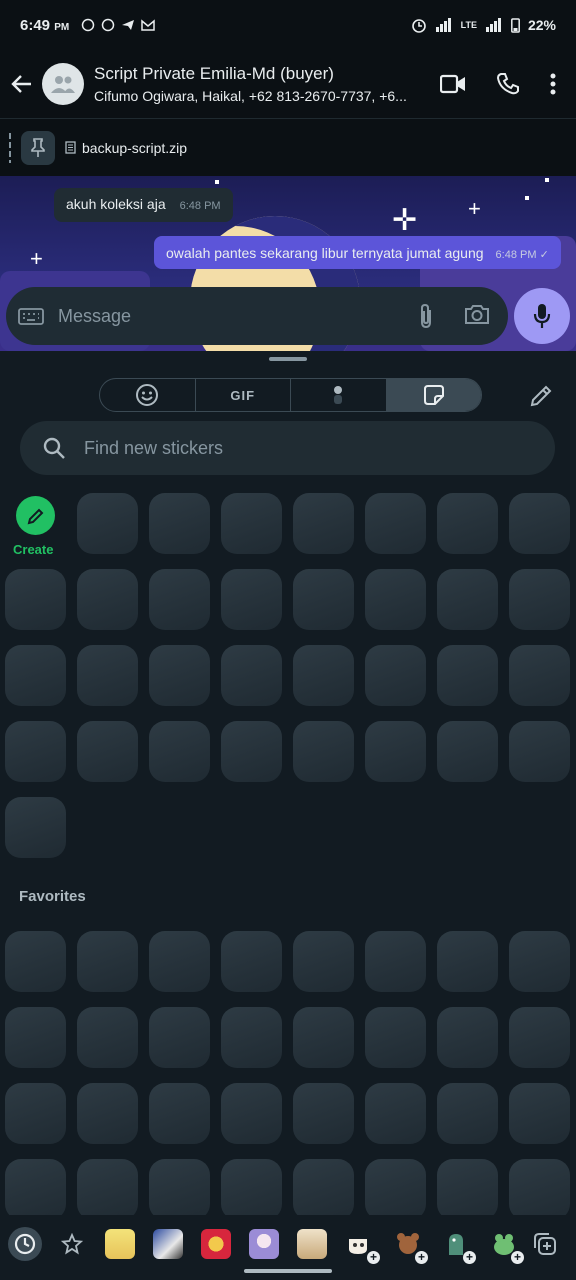  What do you see at coordinates (287, 448) in the screenshot?
I see `sticker-search-bar: Find new stickers` at bounding box center [287, 448].